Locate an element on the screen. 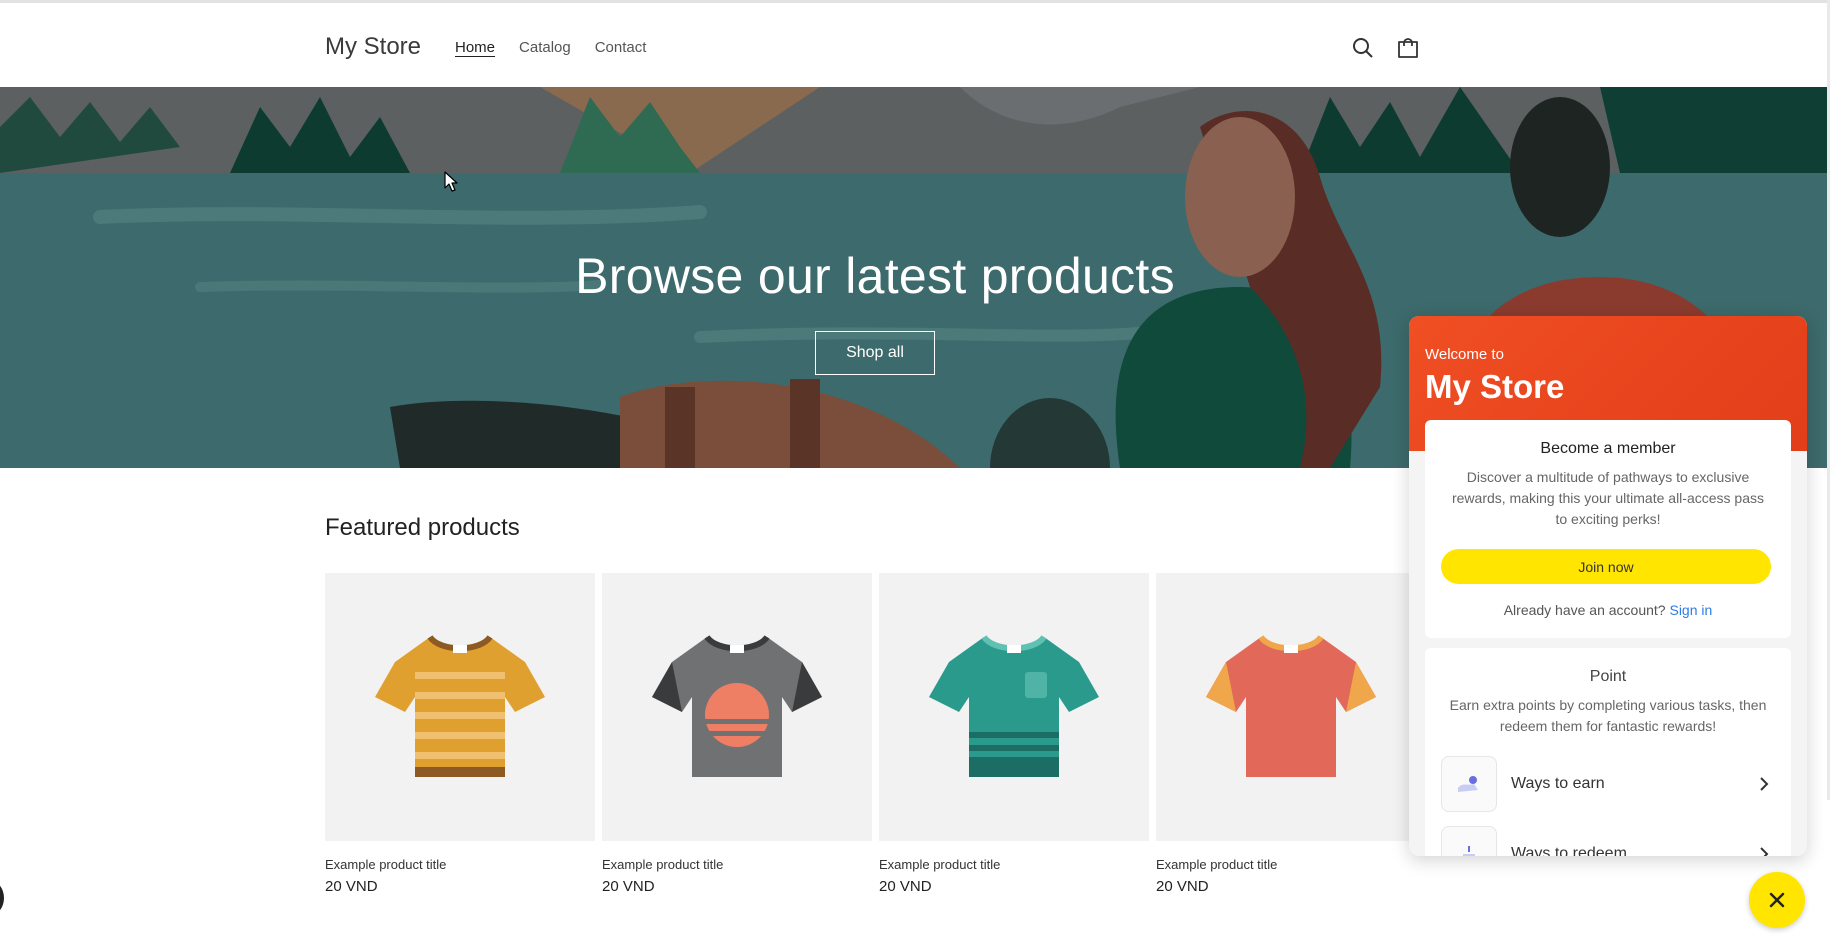 This screenshot has height=938, width=1830. close-icon is located at coordinates (1777, 900).